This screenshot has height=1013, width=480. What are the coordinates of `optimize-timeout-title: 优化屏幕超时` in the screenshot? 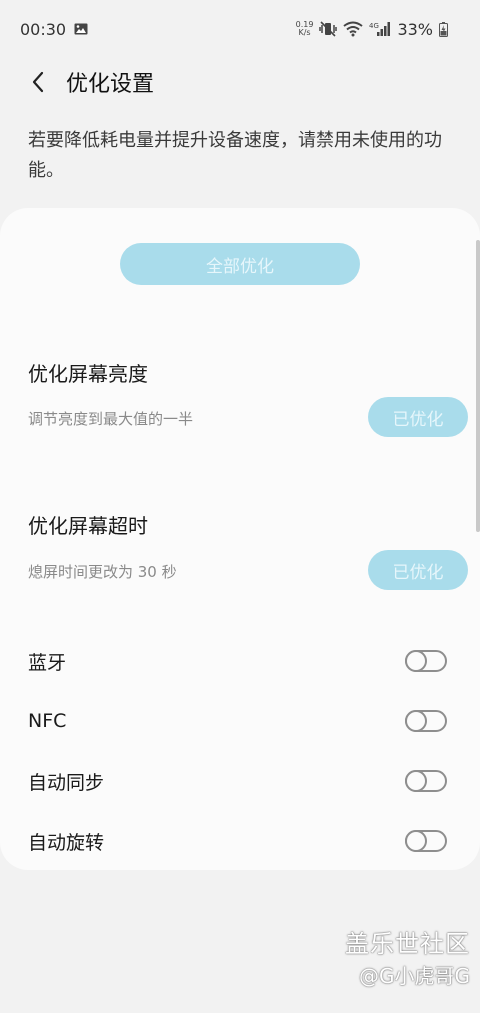 It's located at (88, 526).